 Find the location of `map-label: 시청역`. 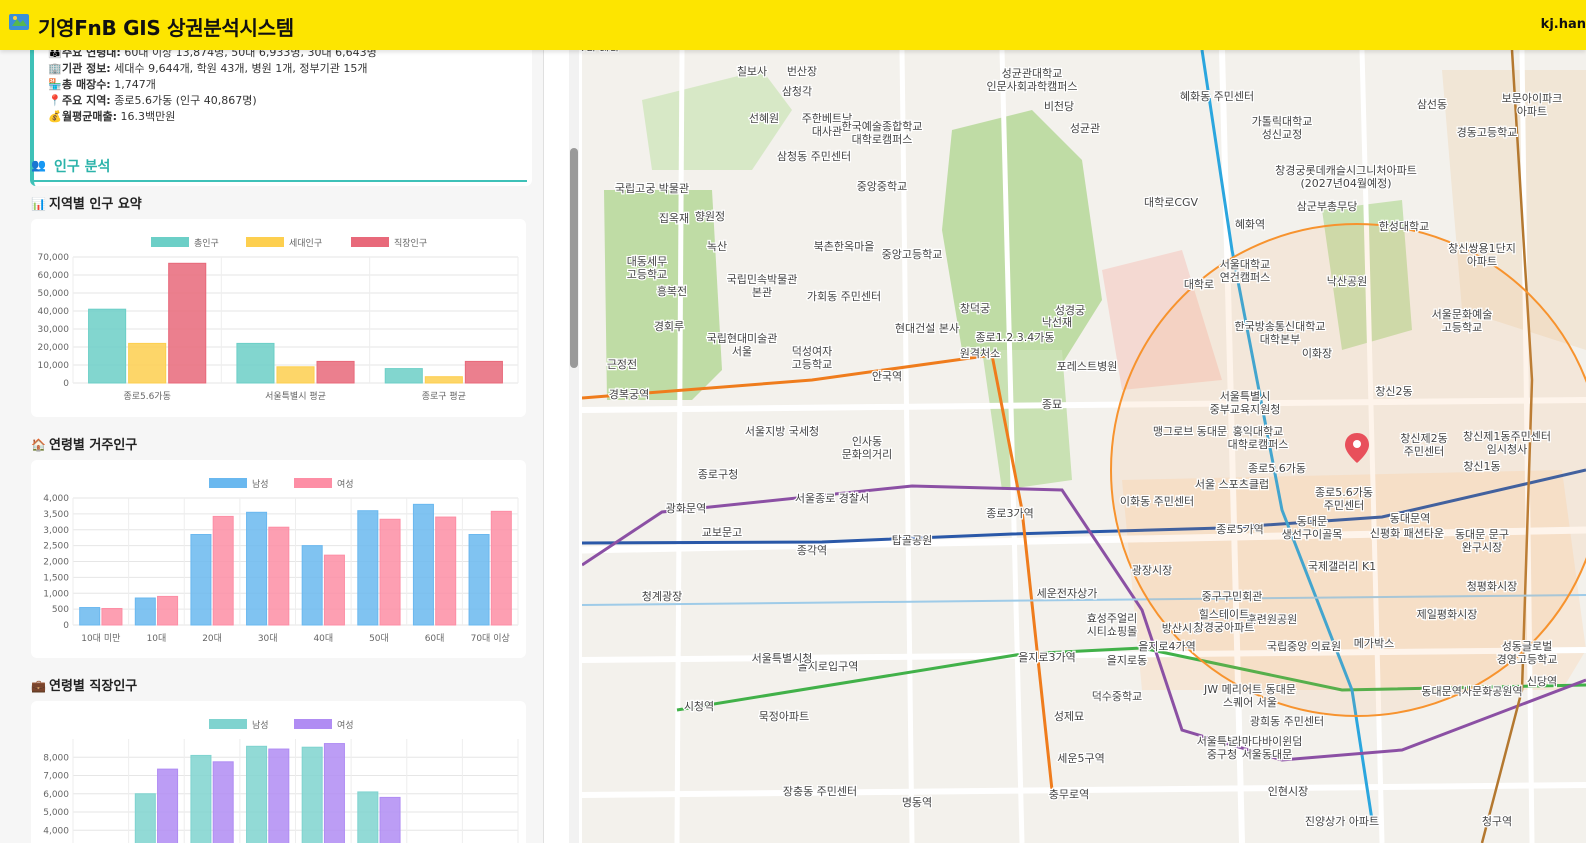

map-label: 시청역 is located at coordinates (699, 707).